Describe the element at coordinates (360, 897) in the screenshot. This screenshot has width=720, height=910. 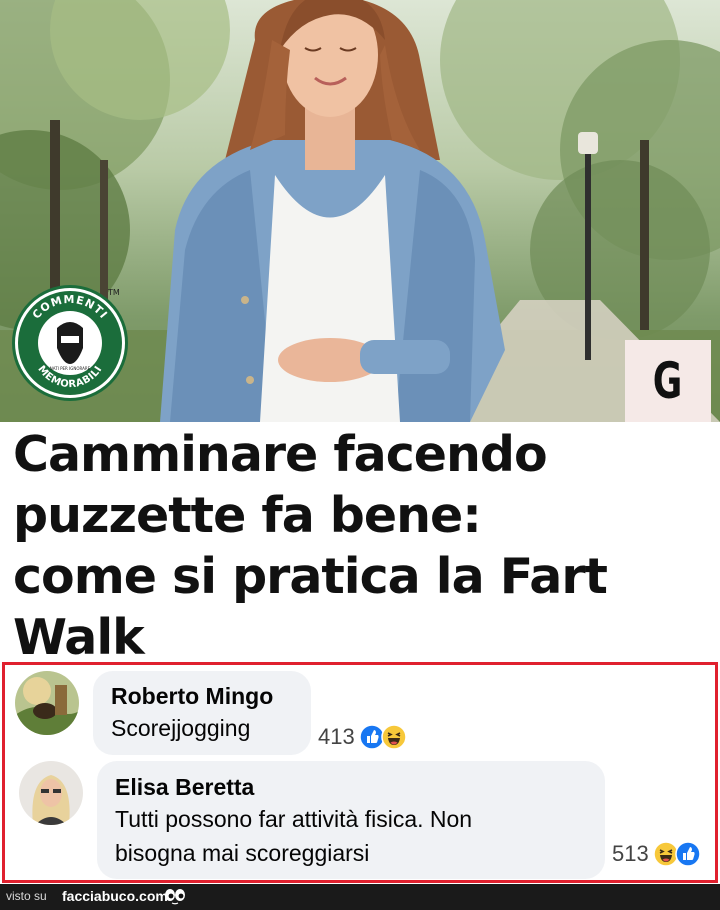
I see `watermark-footer: visto su facciabuco.com` at that location.